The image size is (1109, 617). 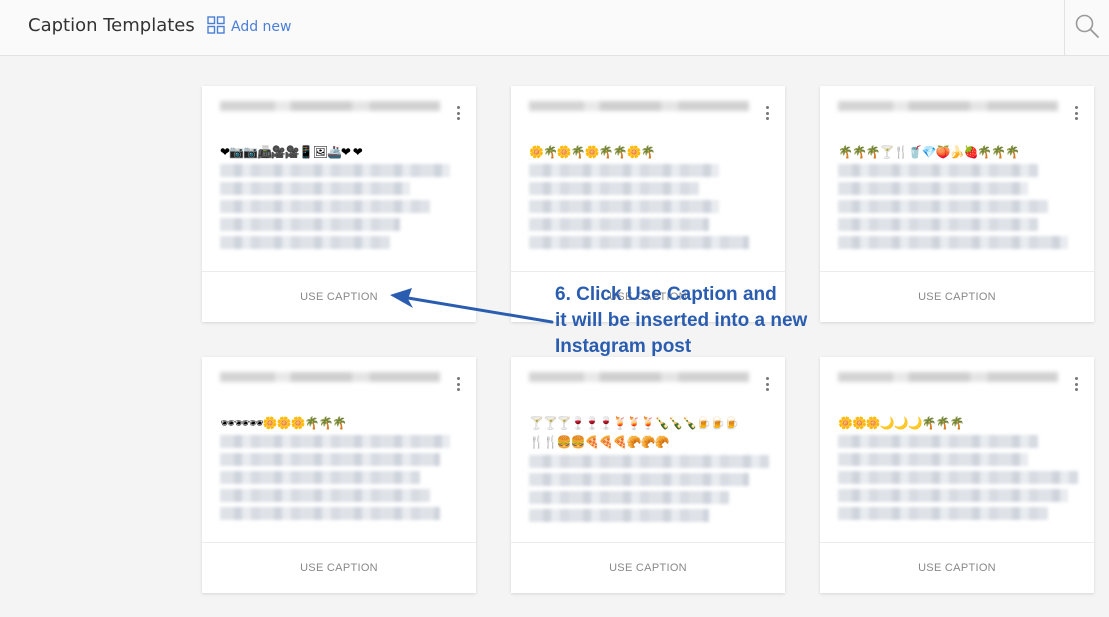 I want to click on caption-emojis: 🕶🕶🕶🌼🌼🌼🌴🌴🌴, so click(x=283, y=423).